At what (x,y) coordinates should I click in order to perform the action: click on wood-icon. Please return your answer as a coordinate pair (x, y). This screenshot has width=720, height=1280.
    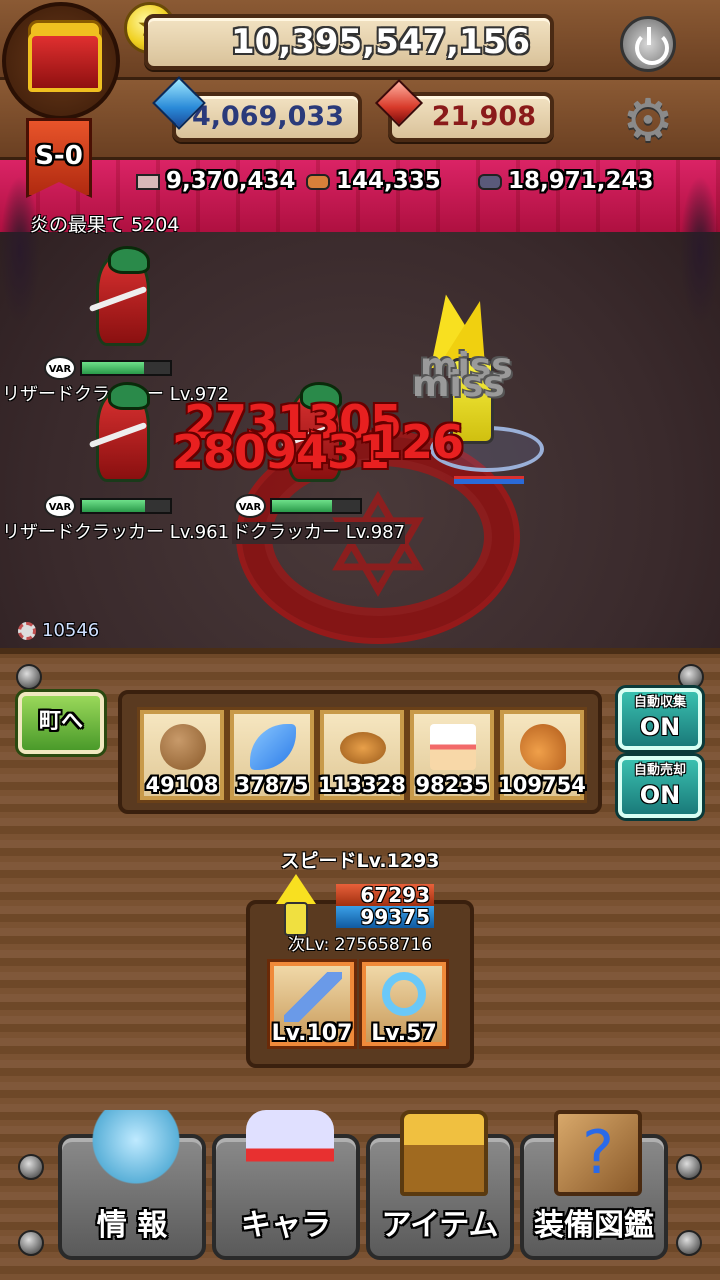
    Looking at the image, I should click on (318, 181).